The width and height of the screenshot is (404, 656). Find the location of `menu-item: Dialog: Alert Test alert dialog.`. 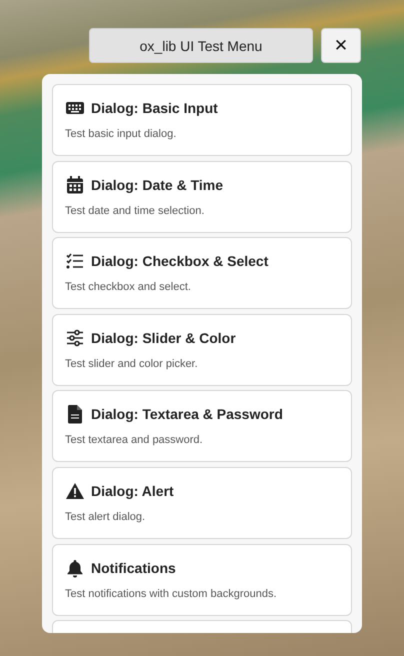

menu-item: Dialog: Alert Test alert dialog. is located at coordinates (202, 502).